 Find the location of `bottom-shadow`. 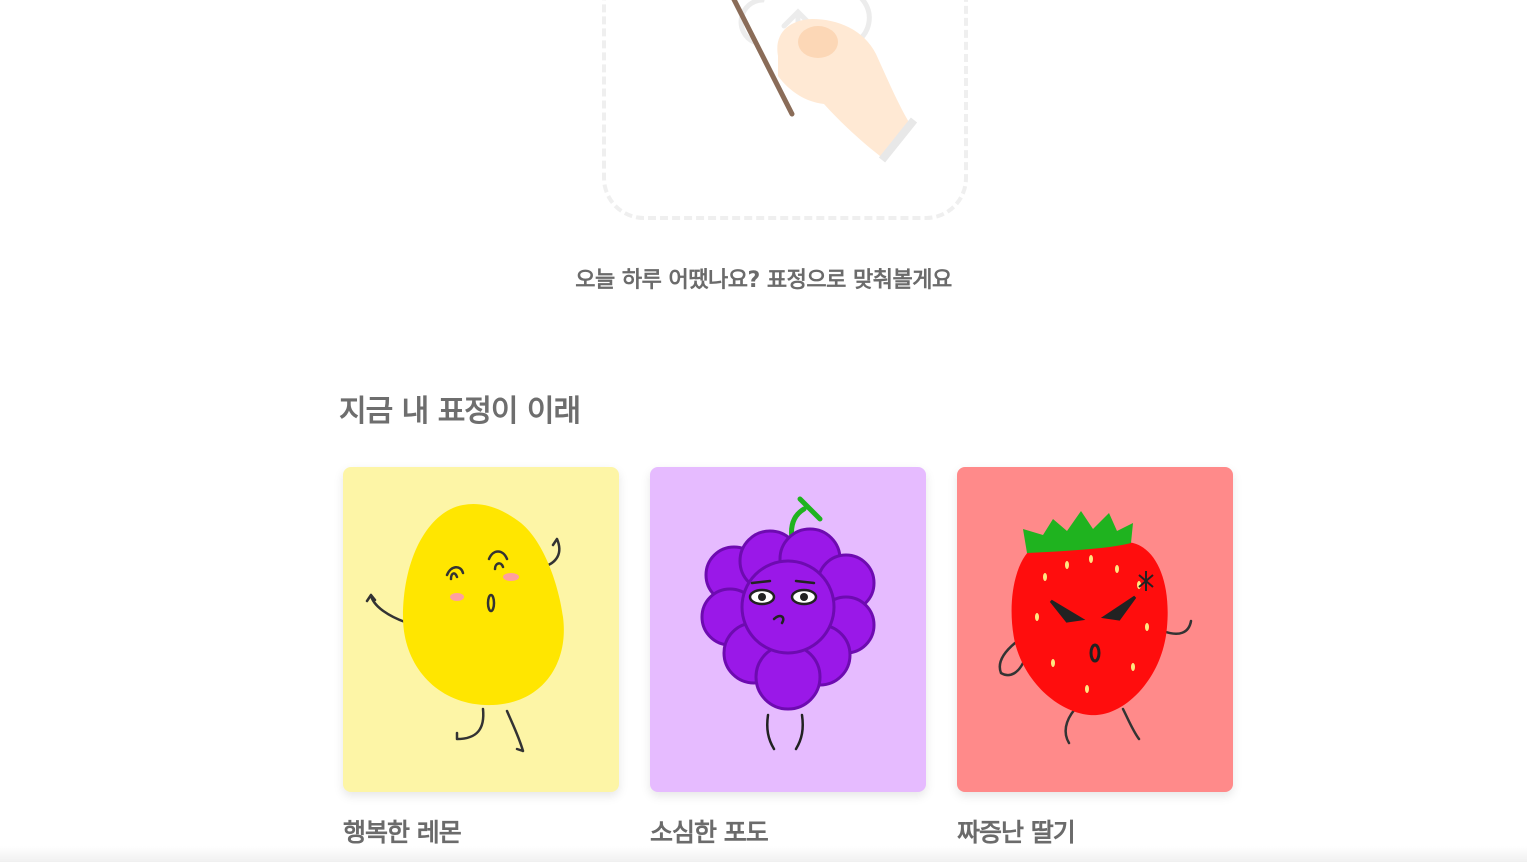

bottom-shadow is located at coordinates (763, 854).